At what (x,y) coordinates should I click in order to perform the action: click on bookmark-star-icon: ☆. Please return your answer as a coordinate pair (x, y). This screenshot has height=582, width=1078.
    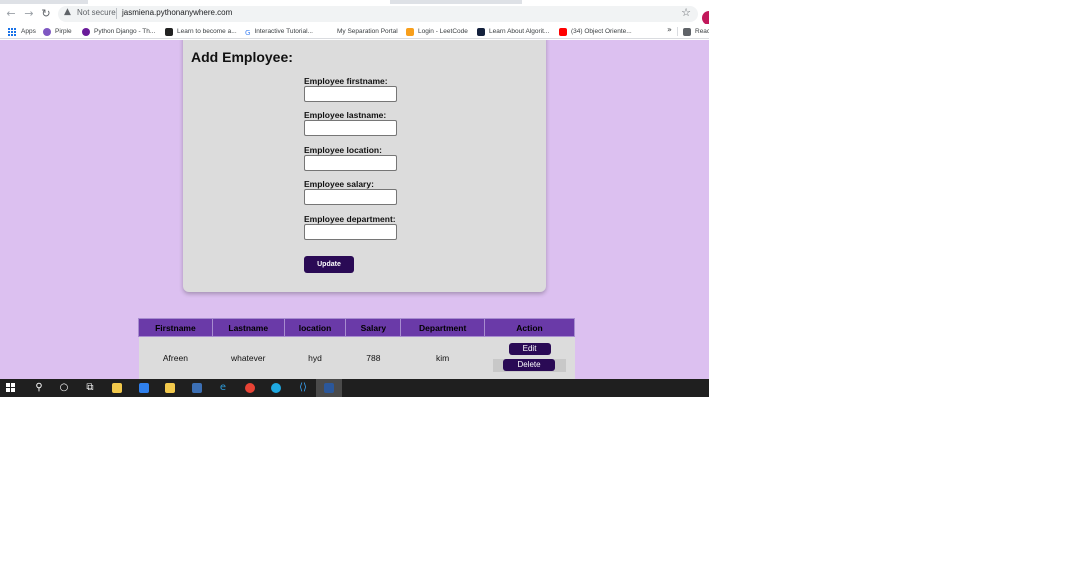
    Looking at the image, I should click on (686, 12).